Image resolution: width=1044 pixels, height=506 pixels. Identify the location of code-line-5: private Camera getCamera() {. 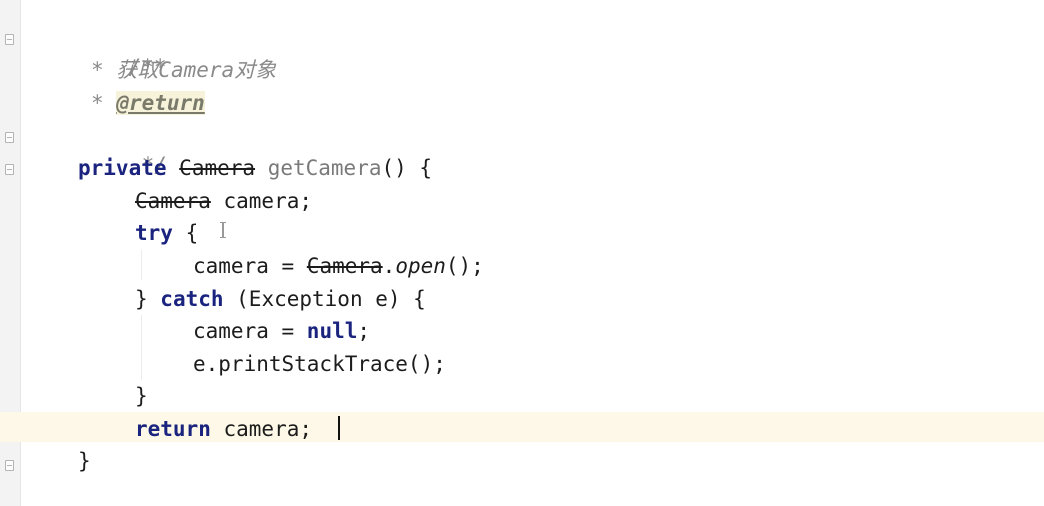
(255, 168).